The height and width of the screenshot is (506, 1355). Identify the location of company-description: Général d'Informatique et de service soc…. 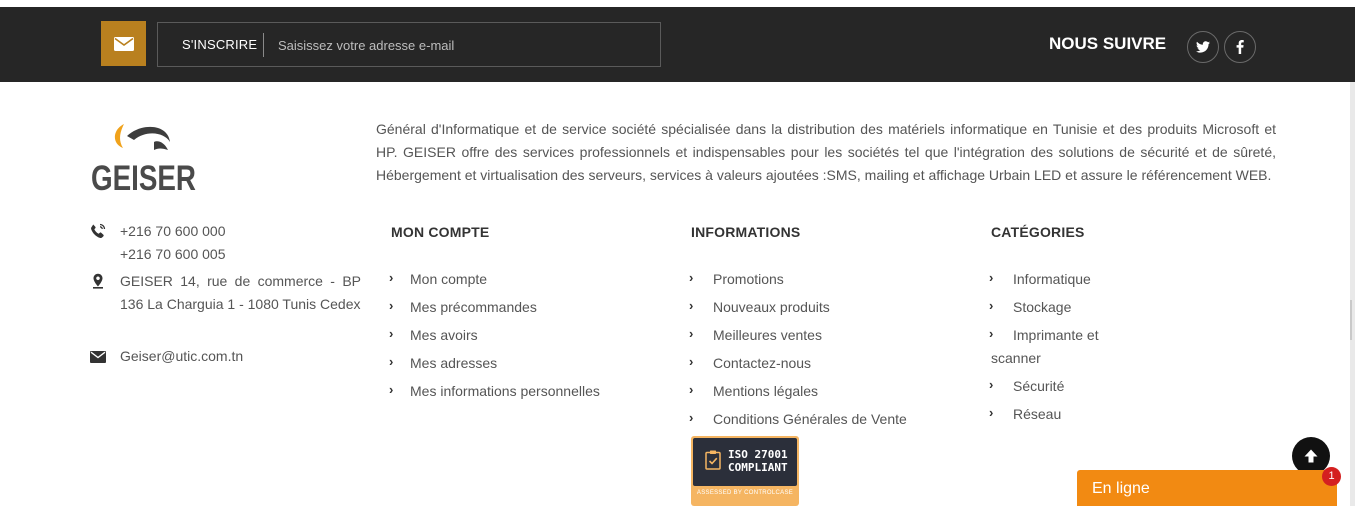
(826, 152).